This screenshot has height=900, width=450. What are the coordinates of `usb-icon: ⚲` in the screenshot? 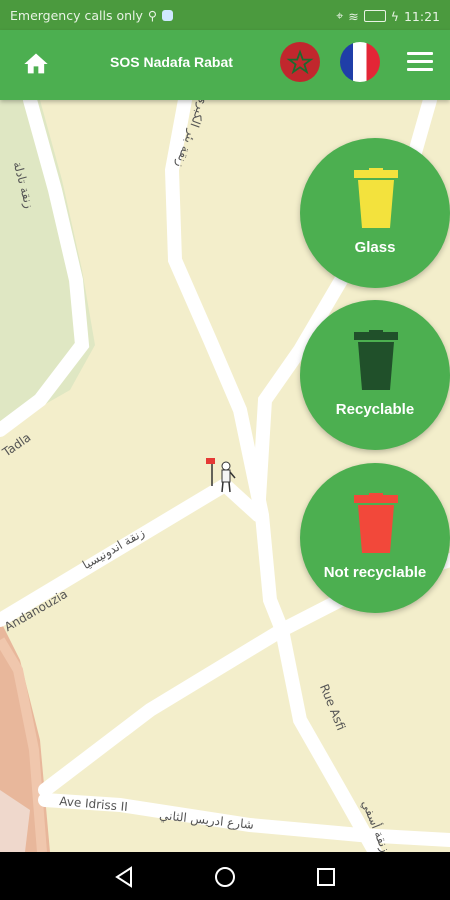 It's located at (152, 15).